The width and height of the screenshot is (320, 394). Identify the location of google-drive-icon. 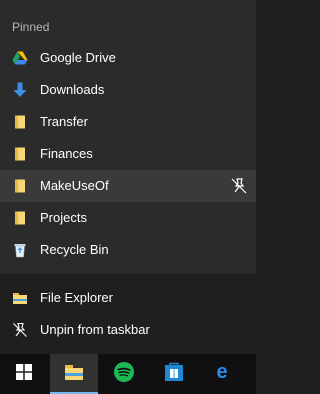
(20, 58).